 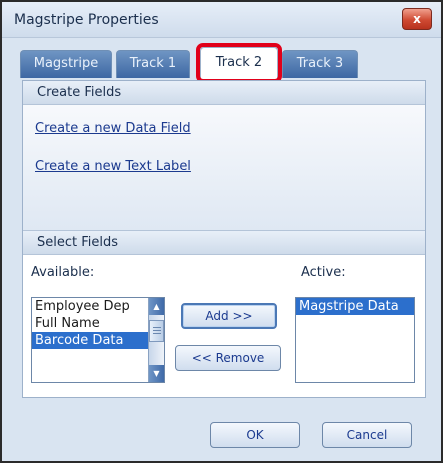 What do you see at coordinates (86, 20) in the screenshot?
I see `window-title: Magstripe Properties` at bounding box center [86, 20].